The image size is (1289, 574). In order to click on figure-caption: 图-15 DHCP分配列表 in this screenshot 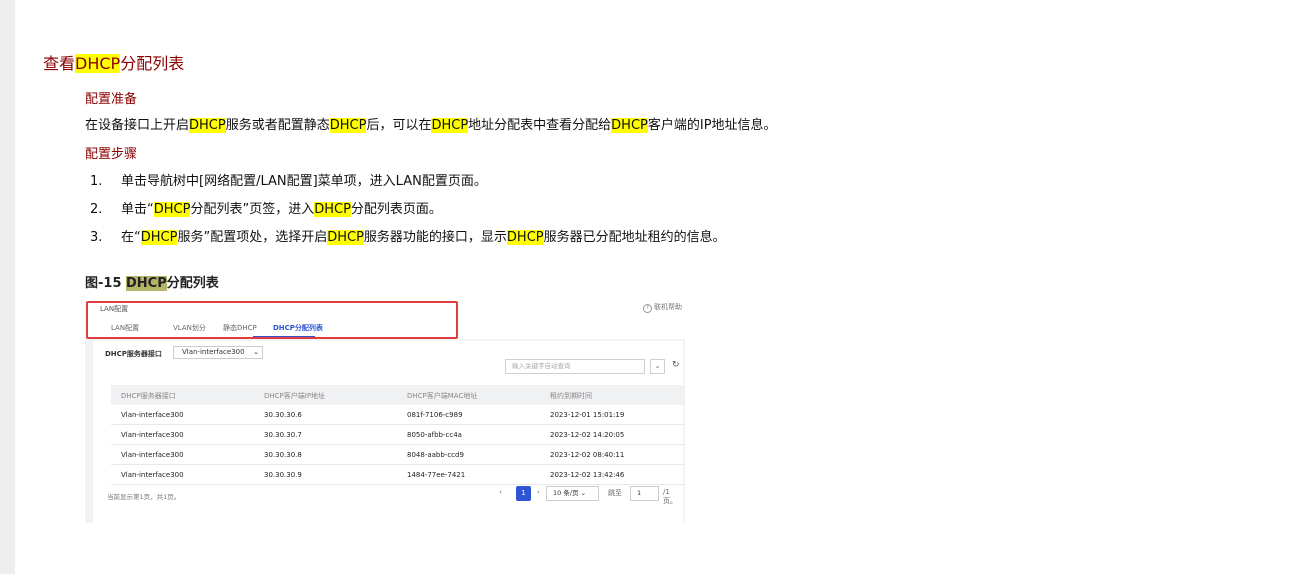, I will do `click(152, 283)`.